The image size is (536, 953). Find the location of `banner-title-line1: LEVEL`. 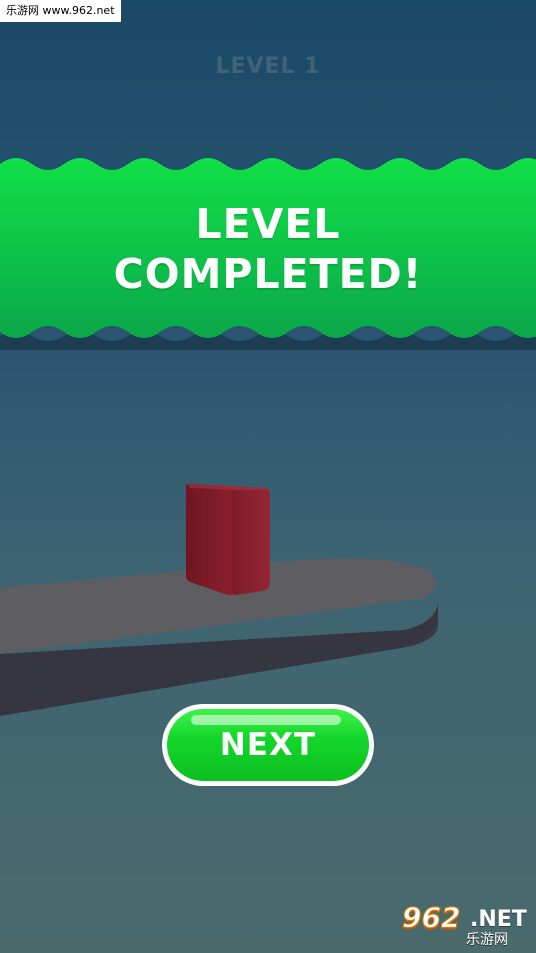

banner-title-line1: LEVEL is located at coordinates (268, 224).